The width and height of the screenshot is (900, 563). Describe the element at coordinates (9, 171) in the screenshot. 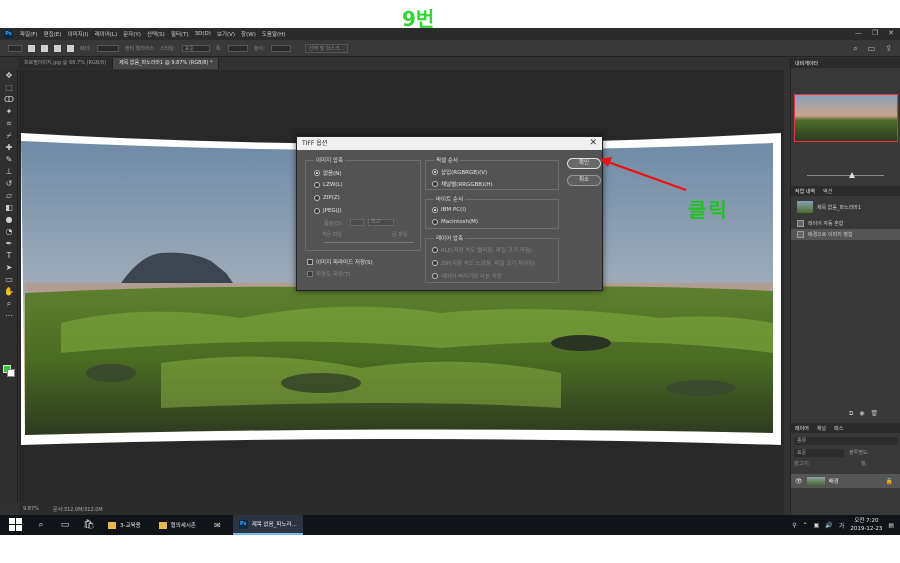

I see `clone-stamp-icon: ⊥` at that location.